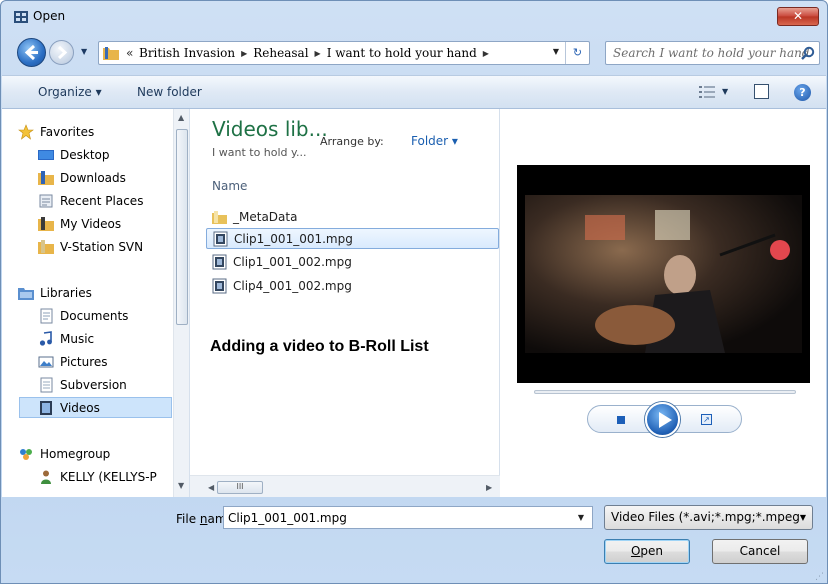  I want to click on nav-item-v-station-svn: V-Station SVN, so click(90, 246).